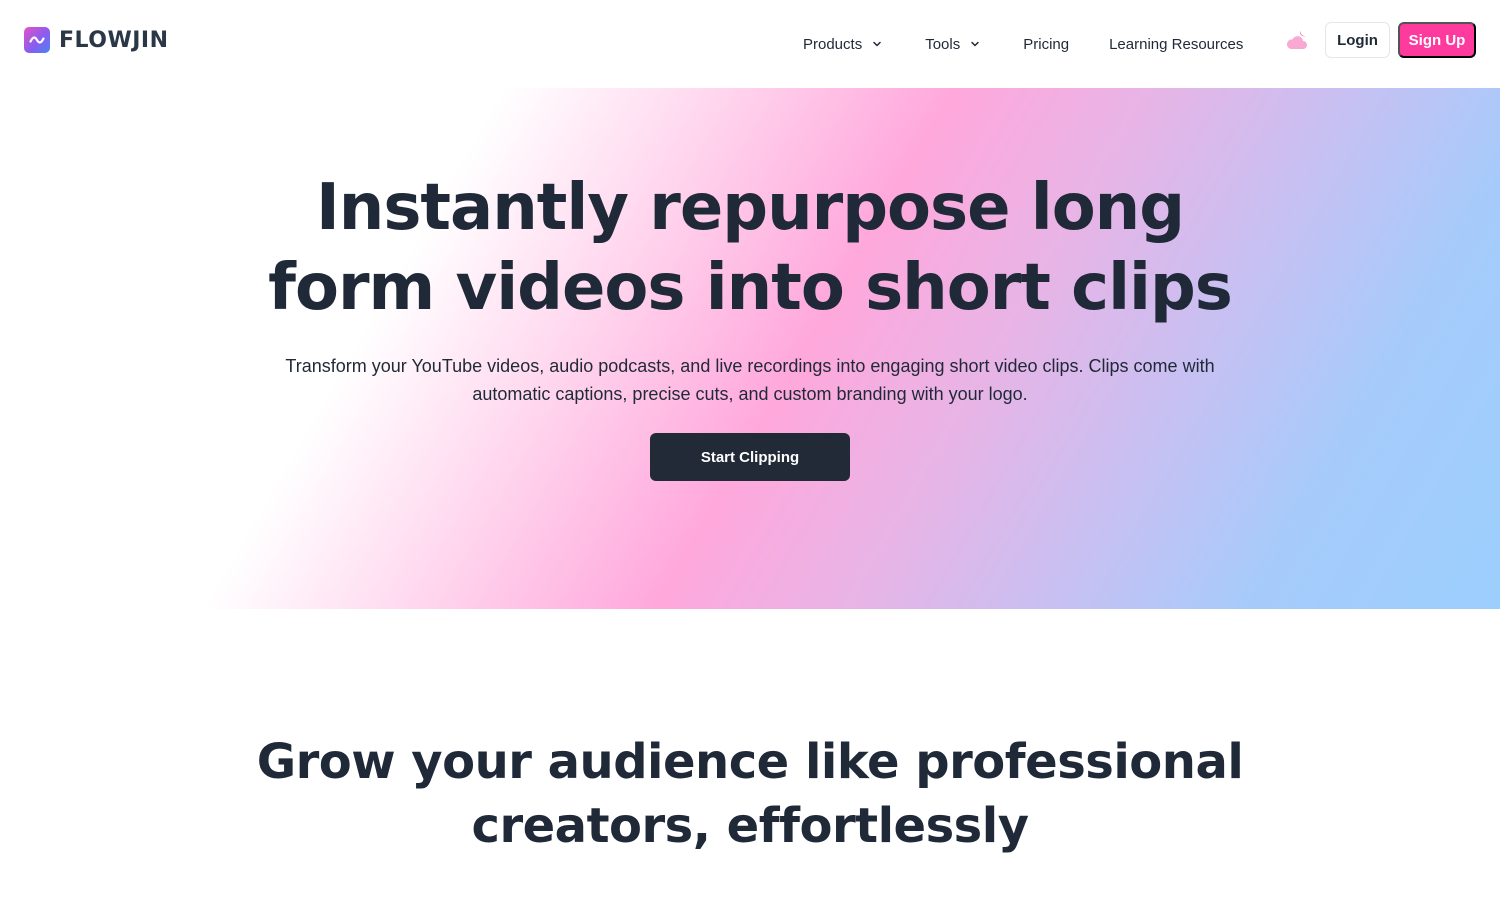 The width and height of the screenshot is (1500, 900). Describe the element at coordinates (750, 762) in the screenshot. I see `section-title-line1: Grow your audience like professional` at that location.